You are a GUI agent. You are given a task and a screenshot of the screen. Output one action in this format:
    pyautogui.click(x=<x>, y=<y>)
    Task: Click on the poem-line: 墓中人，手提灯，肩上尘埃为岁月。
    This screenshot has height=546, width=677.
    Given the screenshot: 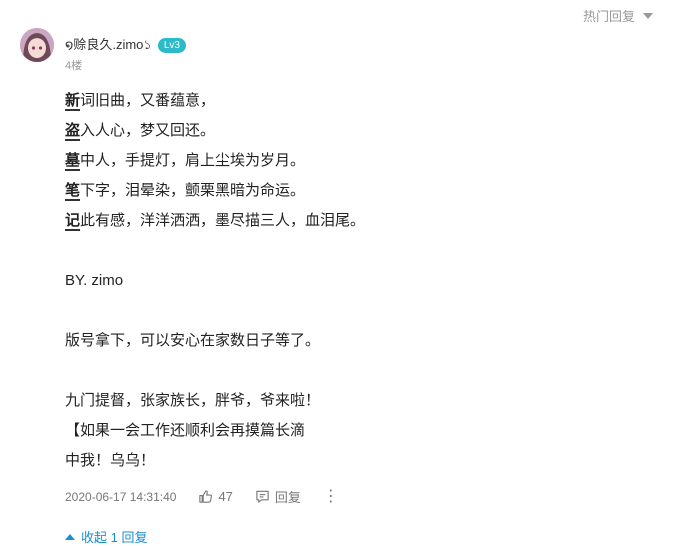 What is the action you would take?
    pyautogui.click(x=360, y=161)
    